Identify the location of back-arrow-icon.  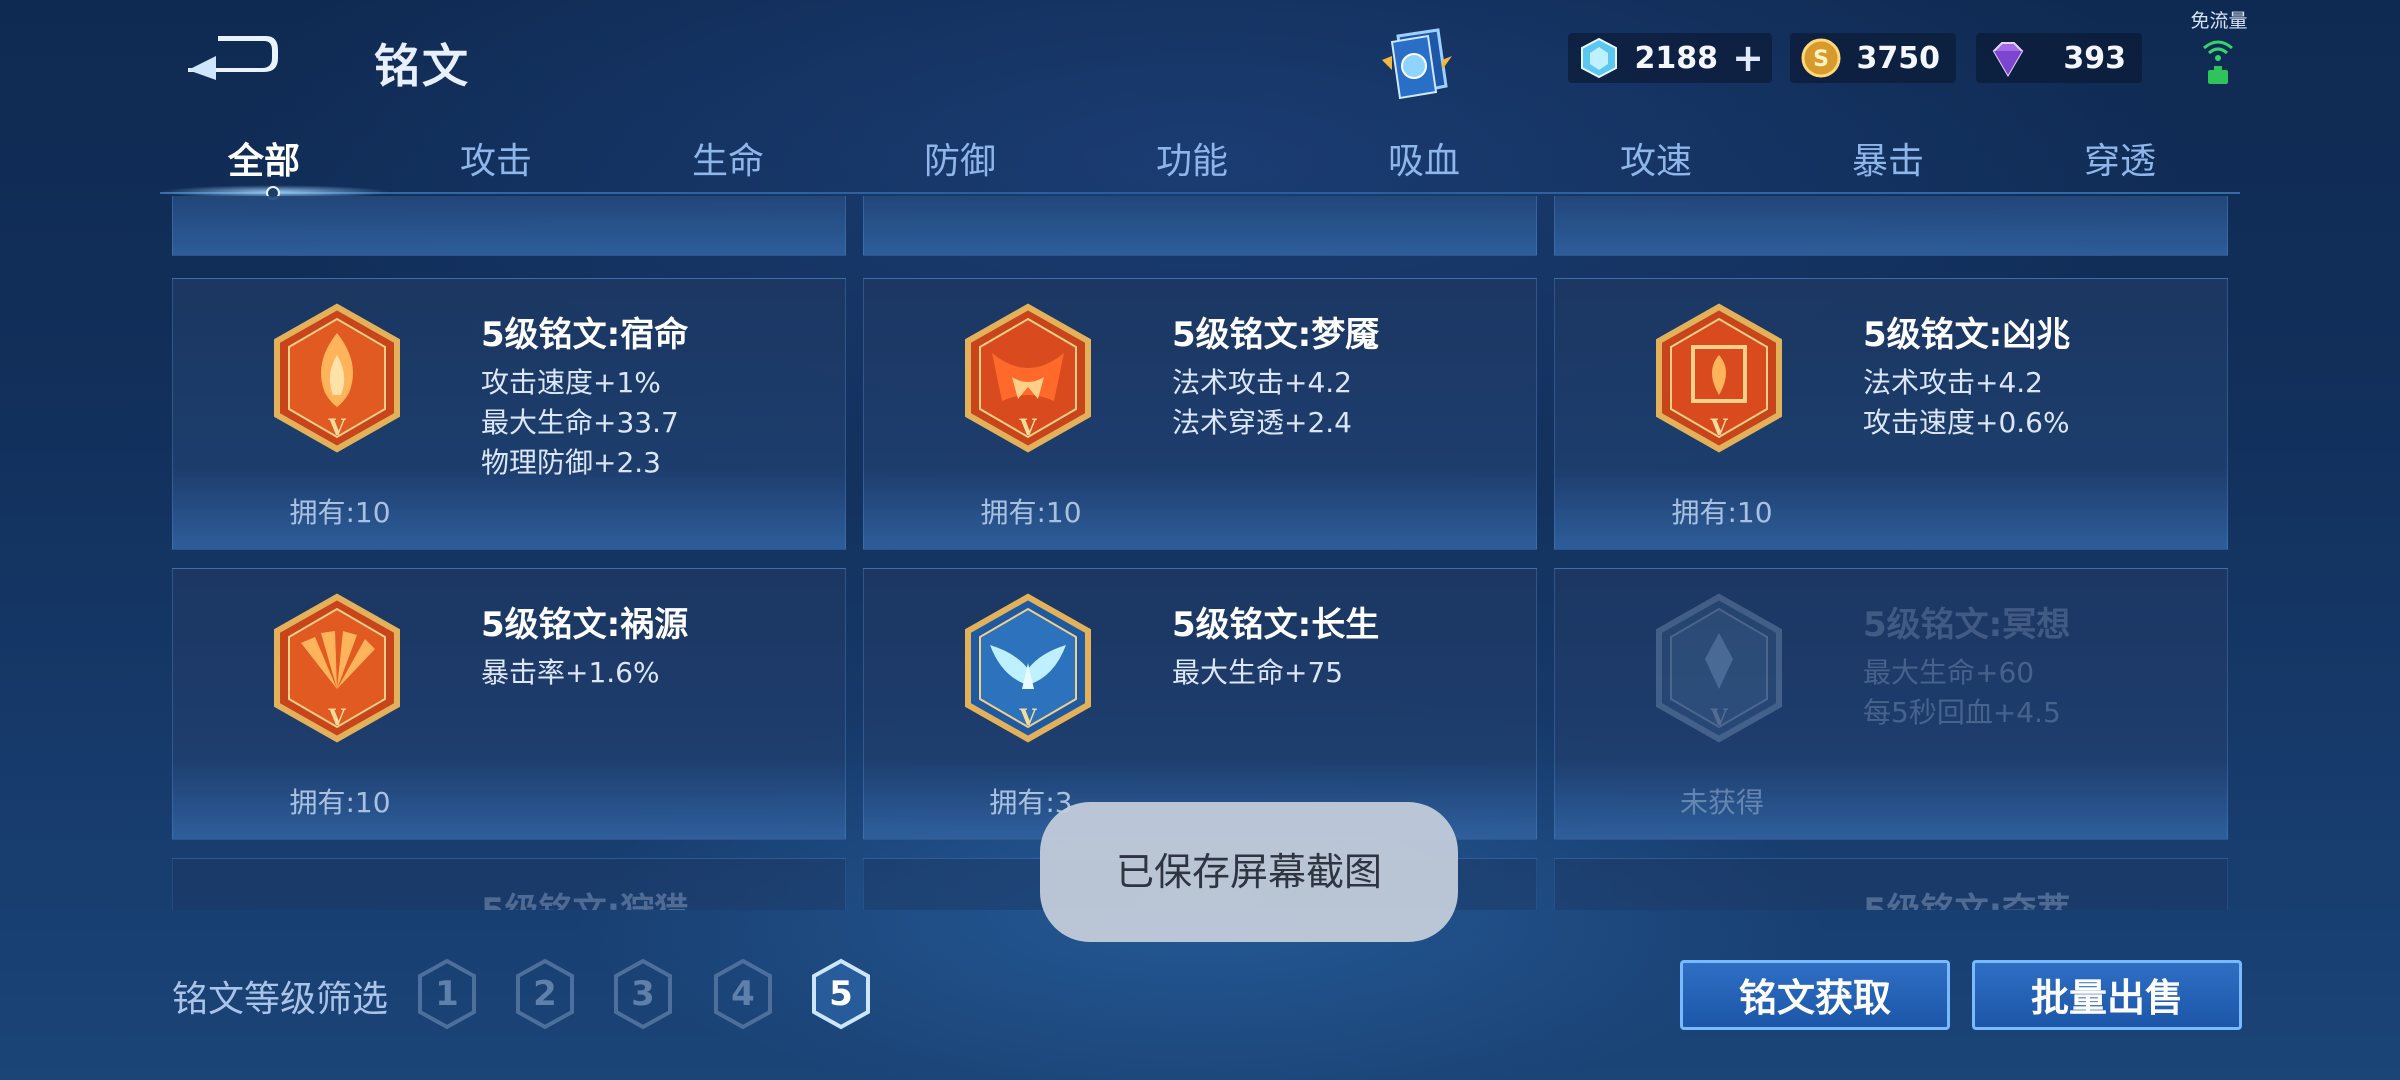
(233, 58).